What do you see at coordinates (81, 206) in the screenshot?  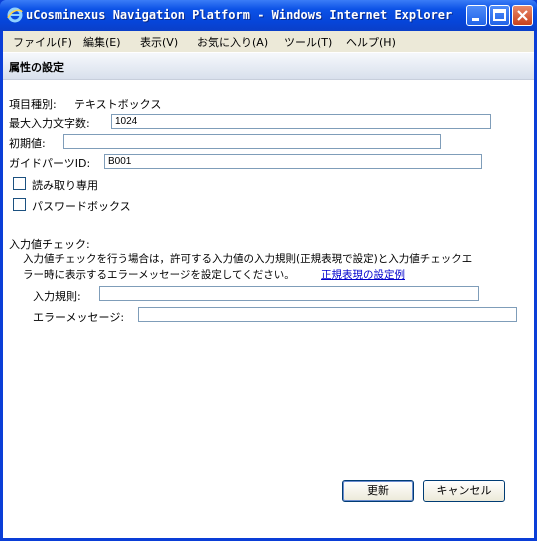 I see `password-label: パスワードボックス` at bounding box center [81, 206].